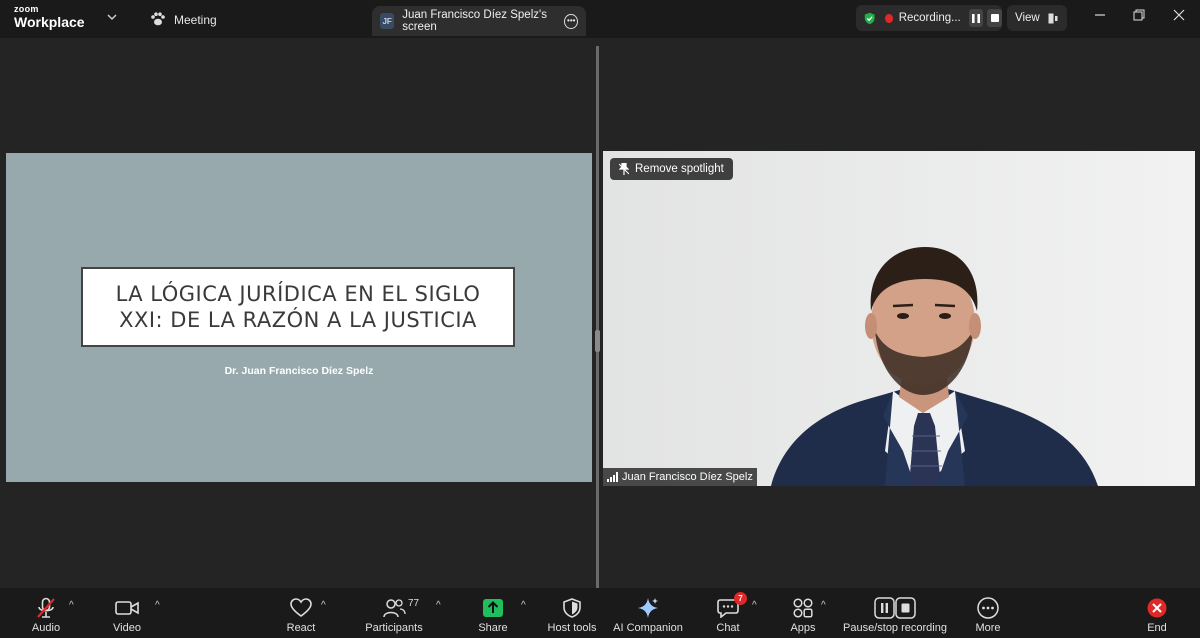  Describe the element at coordinates (46, 628) in the screenshot. I see `audio-label: Audio` at that location.